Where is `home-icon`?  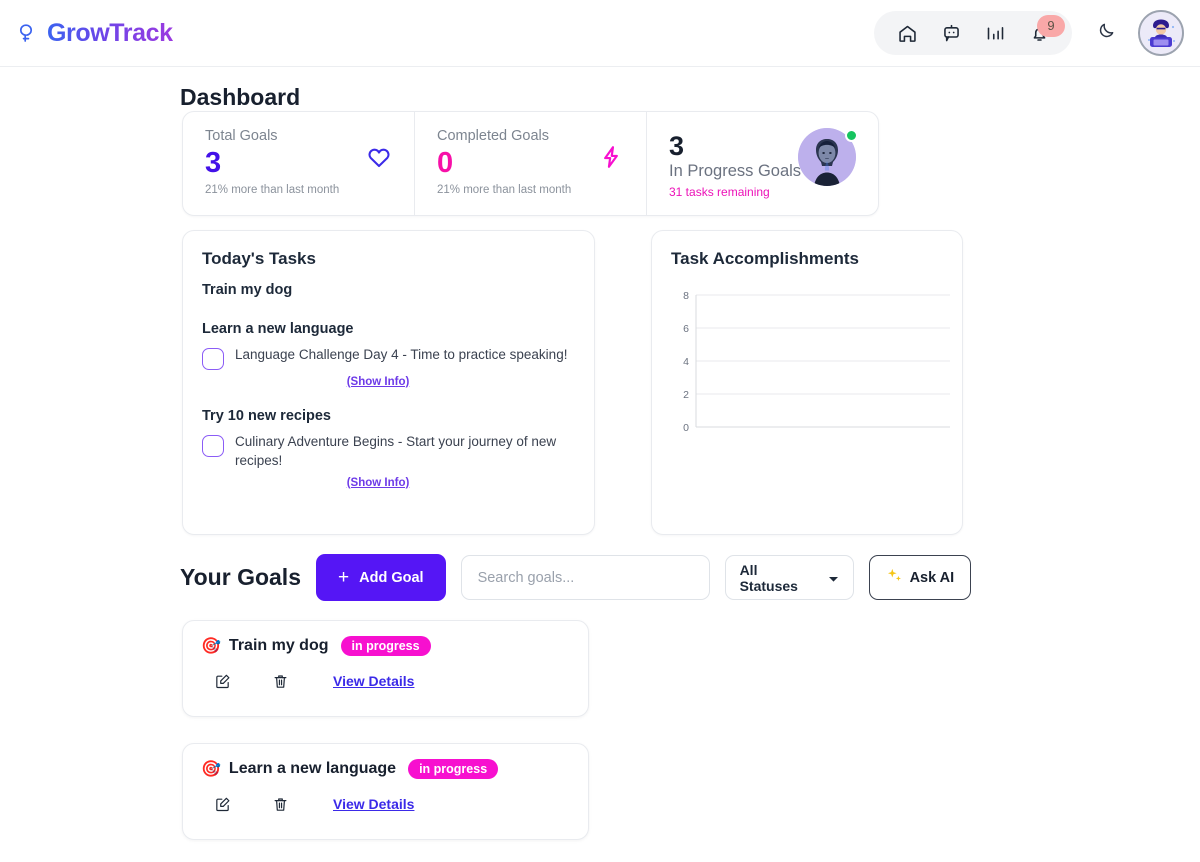 home-icon is located at coordinates (907, 33).